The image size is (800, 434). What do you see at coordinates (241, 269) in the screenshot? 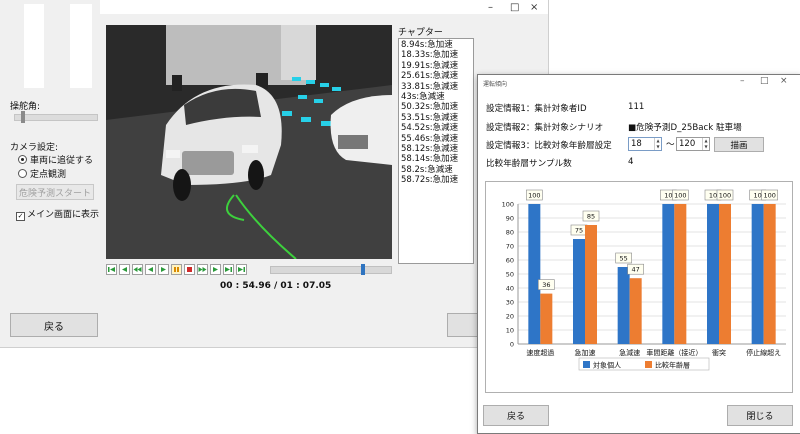
I see `skip-end-icon` at bounding box center [241, 269].